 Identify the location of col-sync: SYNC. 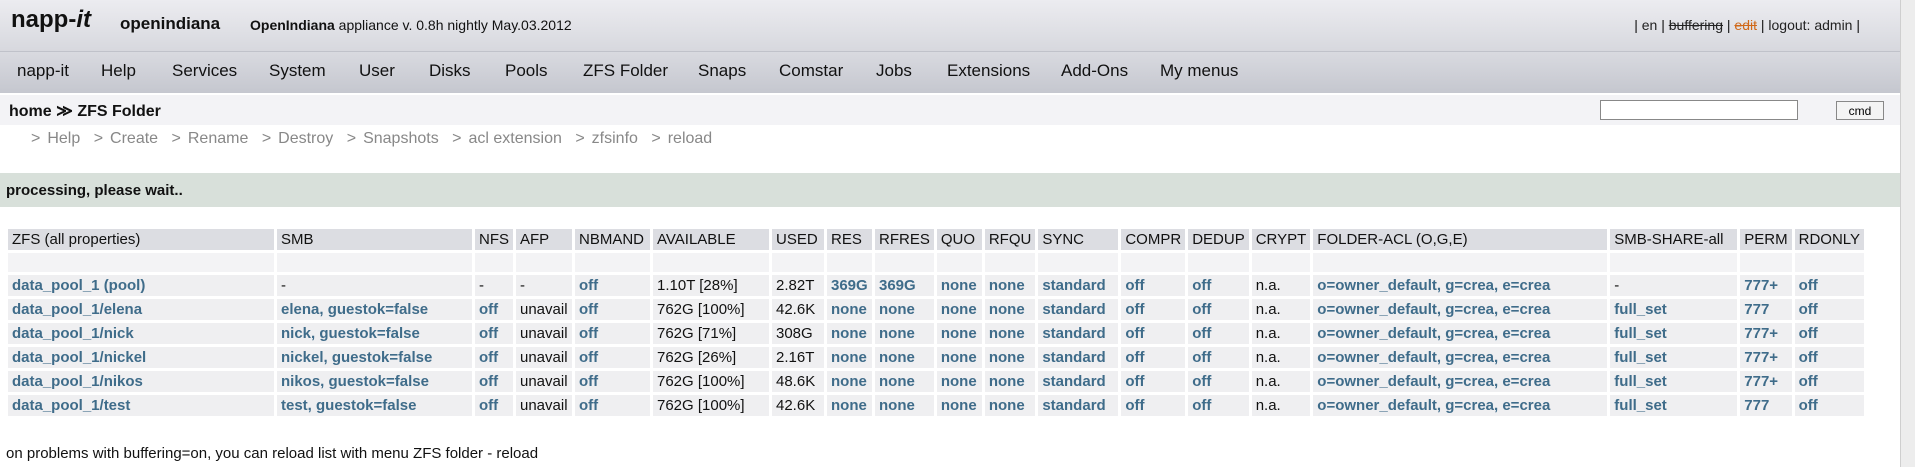
(1078, 239).